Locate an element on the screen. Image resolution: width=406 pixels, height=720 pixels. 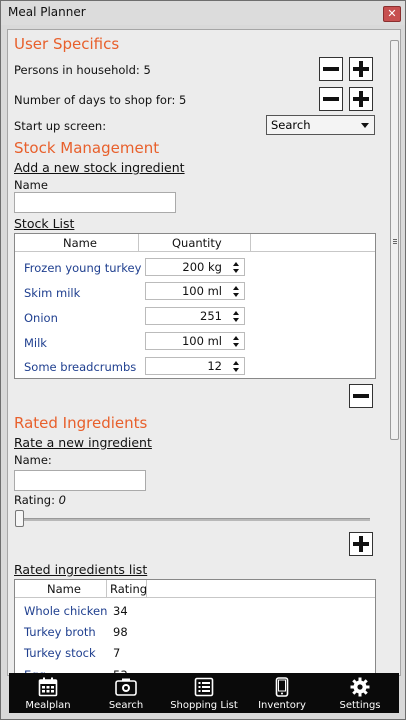
stock-column-quantity: Quantity is located at coordinates (197, 243).